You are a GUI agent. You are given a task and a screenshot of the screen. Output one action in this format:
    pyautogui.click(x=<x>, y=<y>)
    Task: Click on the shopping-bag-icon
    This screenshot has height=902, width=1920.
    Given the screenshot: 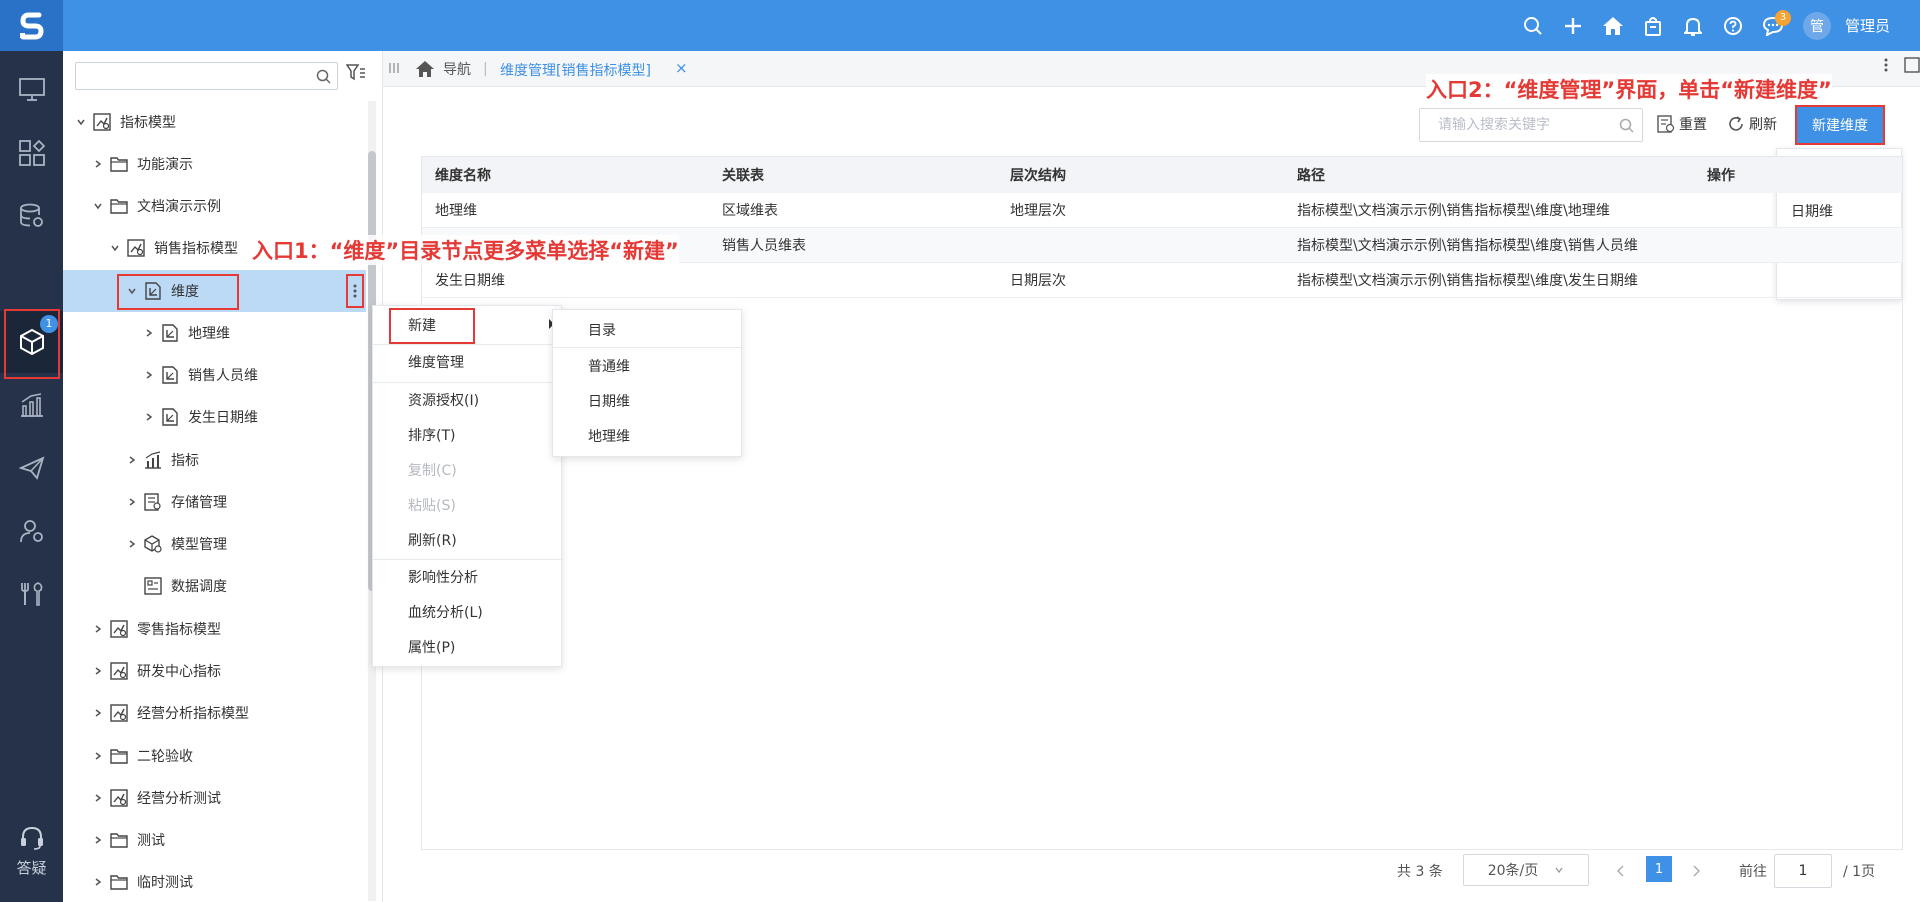 What is the action you would take?
    pyautogui.click(x=1653, y=25)
    